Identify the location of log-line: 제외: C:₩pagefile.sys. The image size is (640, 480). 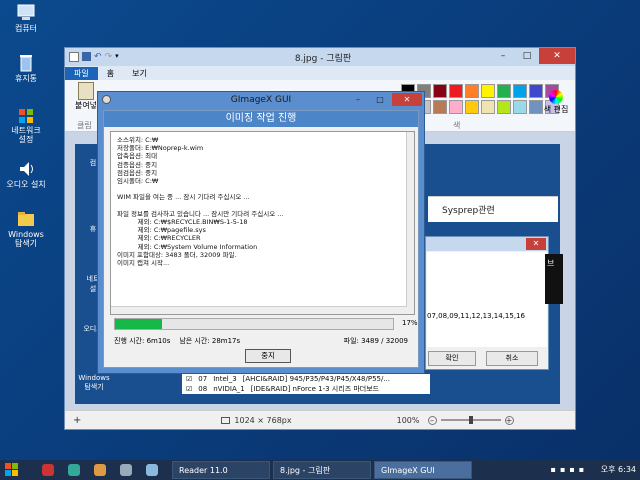
(161, 230).